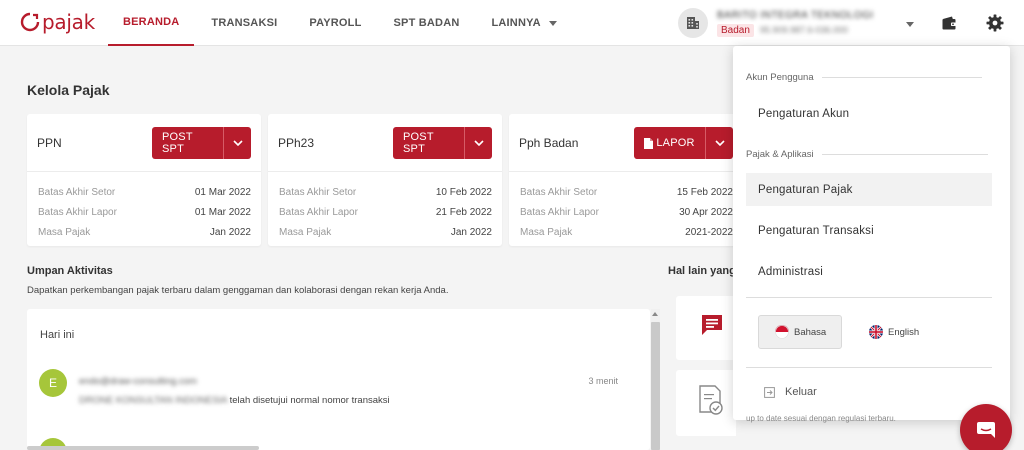 The image size is (1024, 450). What do you see at coordinates (463, 212) in the screenshot?
I see `detail-value: 21 Feb 2022` at bounding box center [463, 212].